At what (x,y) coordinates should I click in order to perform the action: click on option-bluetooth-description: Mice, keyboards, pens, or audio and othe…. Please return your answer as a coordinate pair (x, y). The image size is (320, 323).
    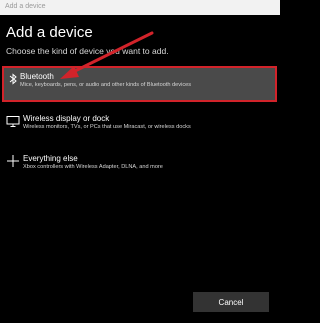
    Looking at the image, I should click on (106, 85).